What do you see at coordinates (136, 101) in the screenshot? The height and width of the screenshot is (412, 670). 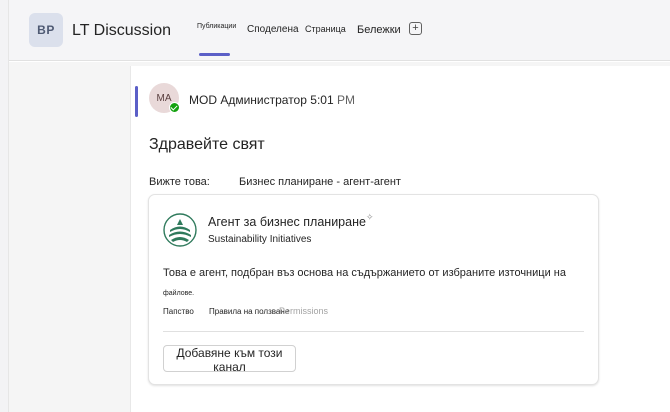 I see `post-accent-bar` at bounding box center [136, 101].